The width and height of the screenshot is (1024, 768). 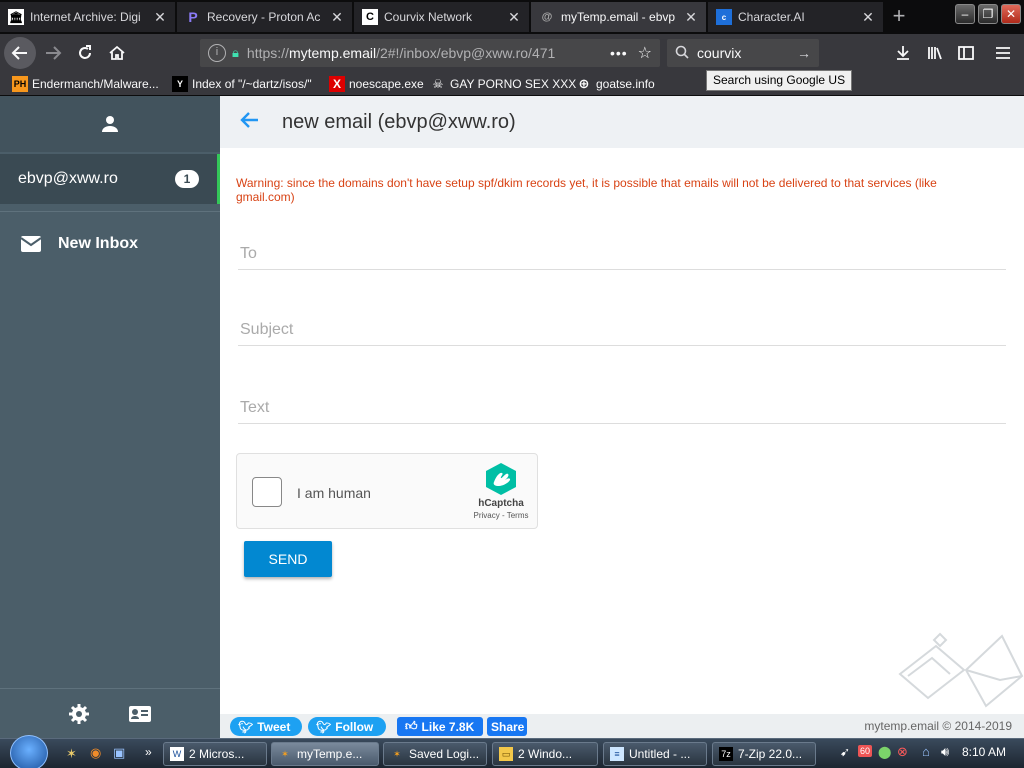 What do you see at coordinates (148, 752) in the screenshot?
I see `quicklaunch-more-icon: »` at bounding box center [148, 752].